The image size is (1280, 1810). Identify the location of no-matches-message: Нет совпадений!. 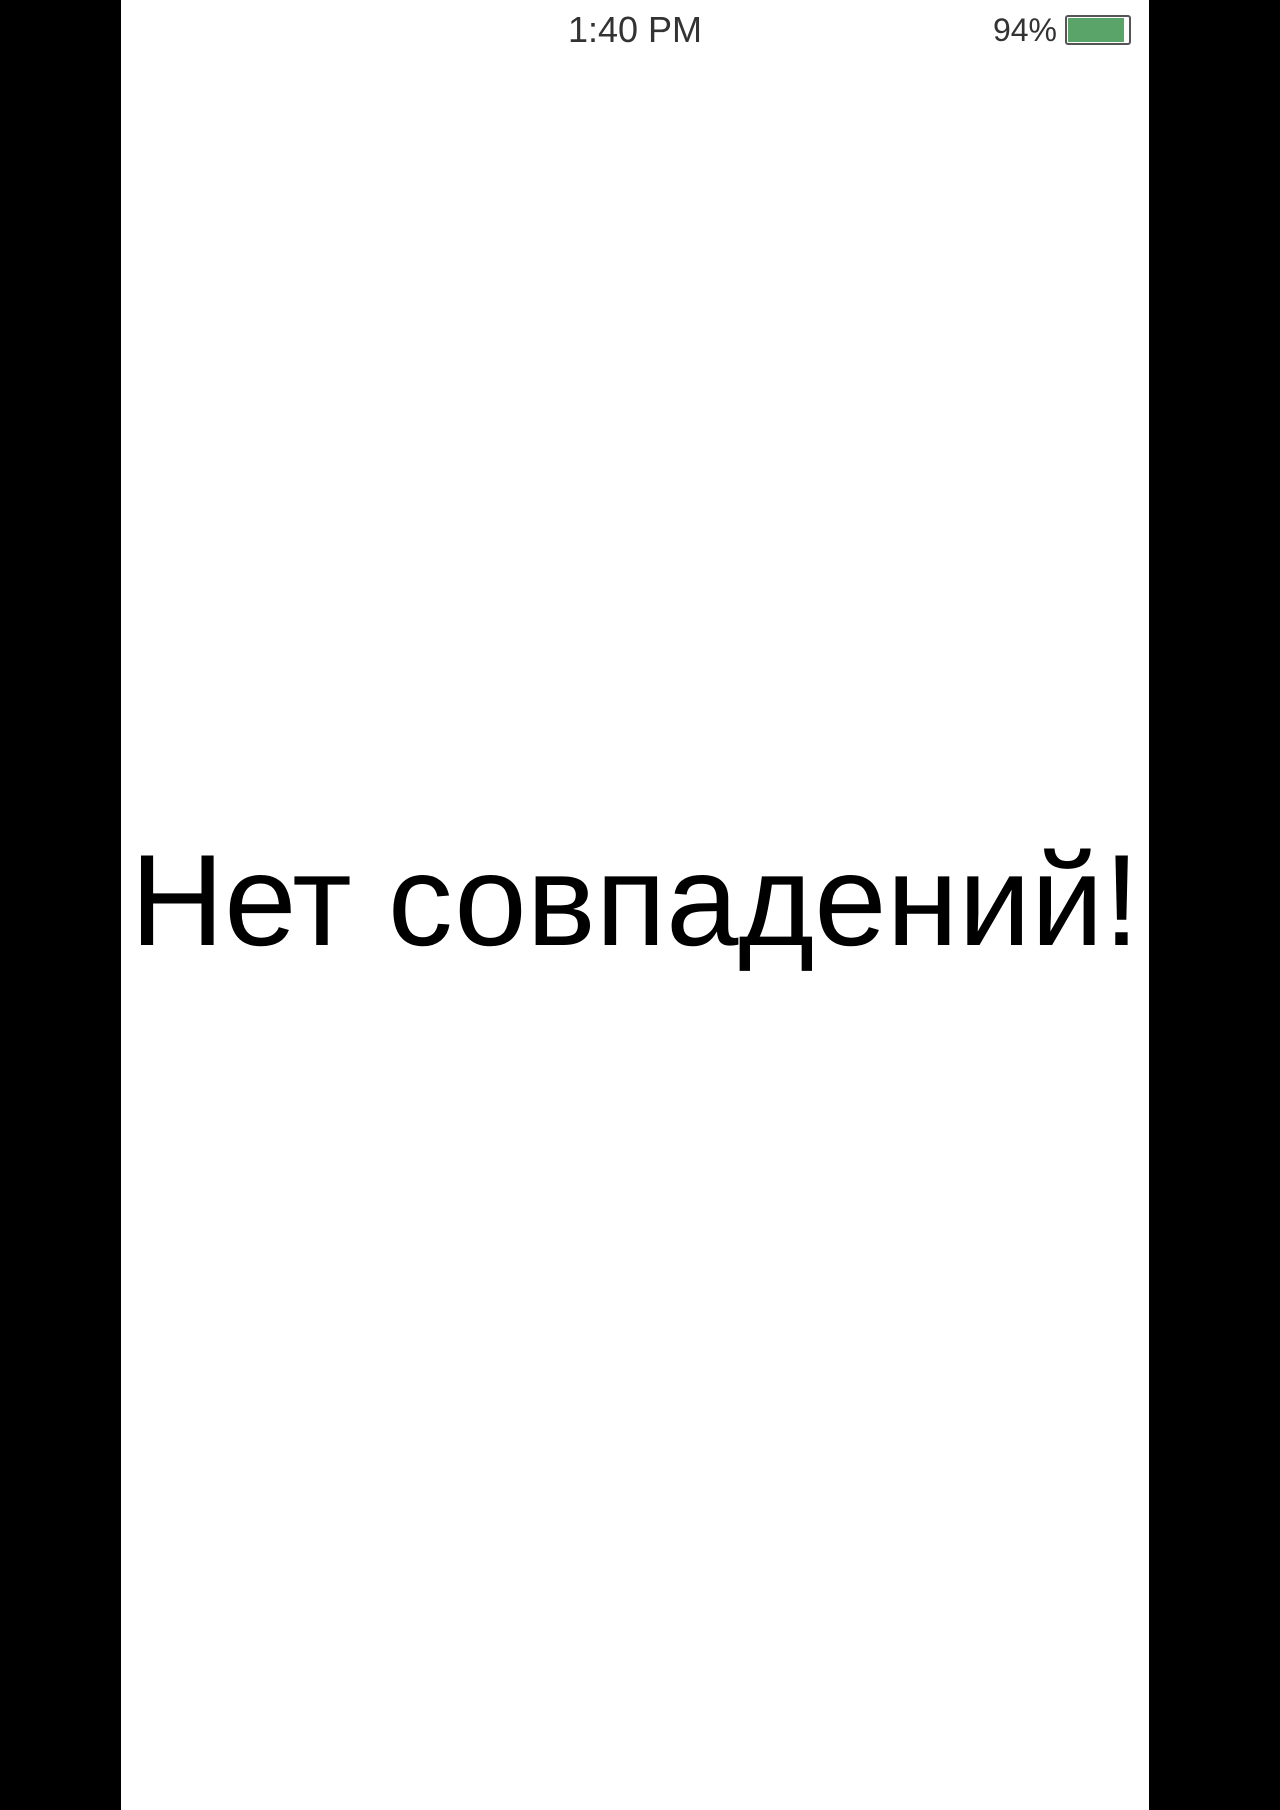
(635, 900).